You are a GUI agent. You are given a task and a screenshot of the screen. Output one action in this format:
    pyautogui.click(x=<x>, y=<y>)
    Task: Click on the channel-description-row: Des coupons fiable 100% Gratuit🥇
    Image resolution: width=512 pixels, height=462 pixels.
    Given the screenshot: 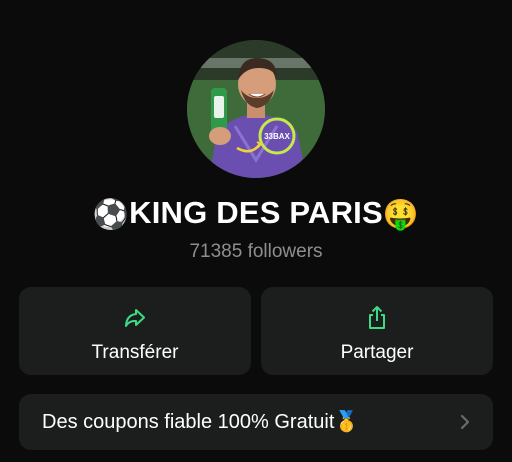 What is the action you would take?
    pyautogui.click(x=256, y=422)
    